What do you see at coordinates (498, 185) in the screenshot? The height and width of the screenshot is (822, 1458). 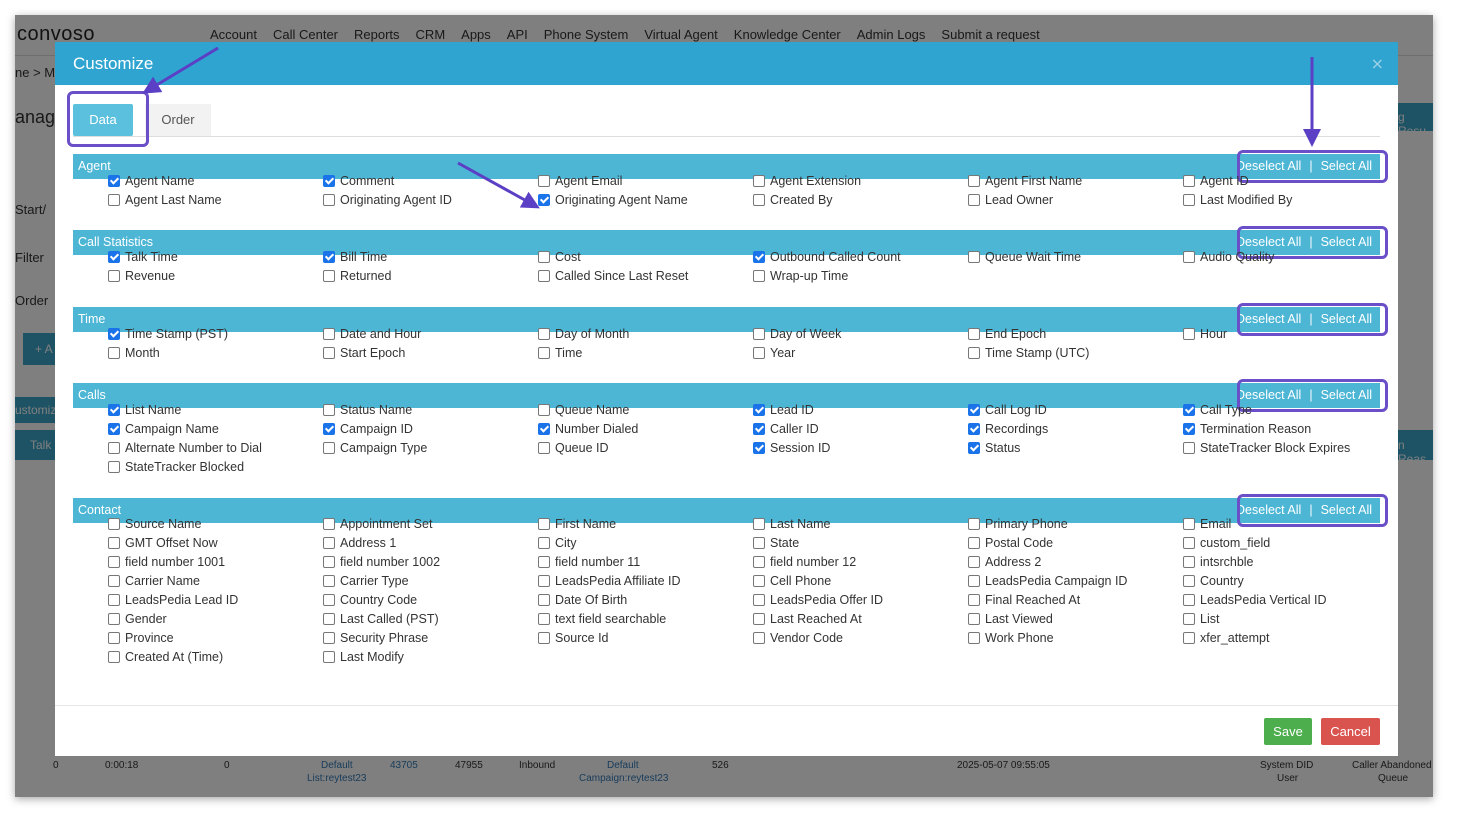 I see `arrow-to-originating-agent-name` at bounding box center [498, 185].